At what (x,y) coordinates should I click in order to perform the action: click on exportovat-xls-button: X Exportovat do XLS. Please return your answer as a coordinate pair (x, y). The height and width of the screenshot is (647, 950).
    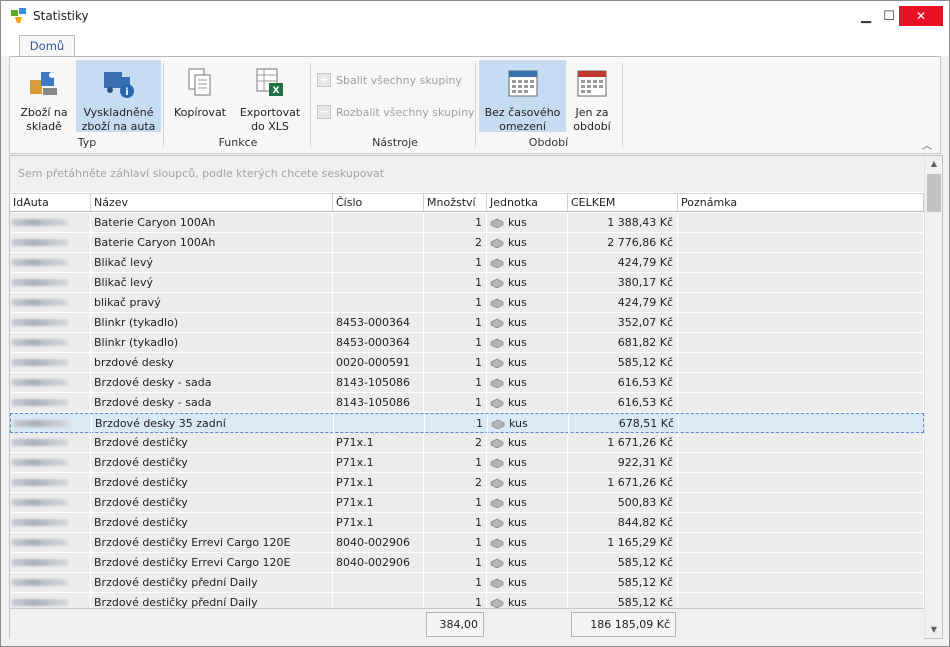
    Looking at the image, I should click on (270, 96).